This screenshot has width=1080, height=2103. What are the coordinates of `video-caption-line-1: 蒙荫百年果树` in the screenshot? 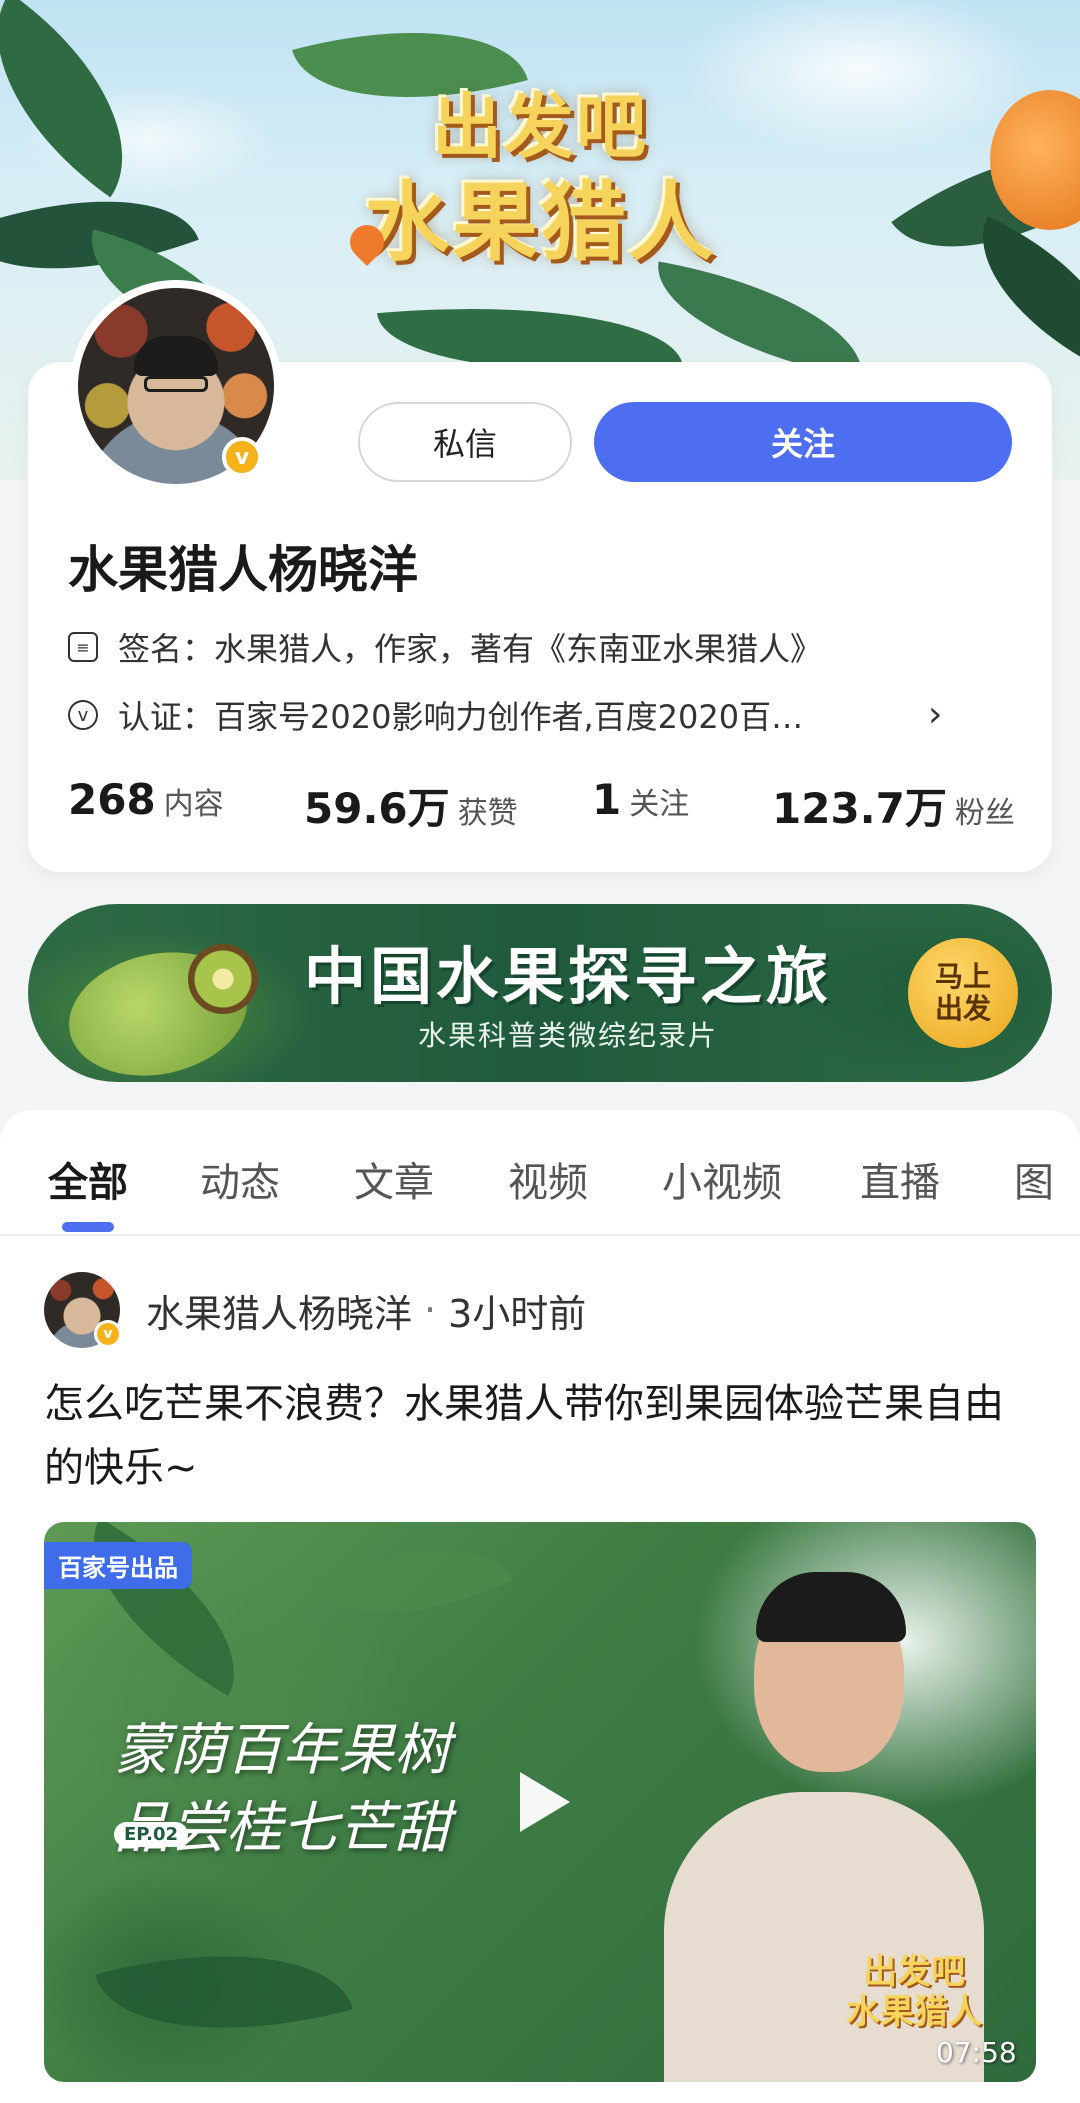 It's located at (282, 1750).